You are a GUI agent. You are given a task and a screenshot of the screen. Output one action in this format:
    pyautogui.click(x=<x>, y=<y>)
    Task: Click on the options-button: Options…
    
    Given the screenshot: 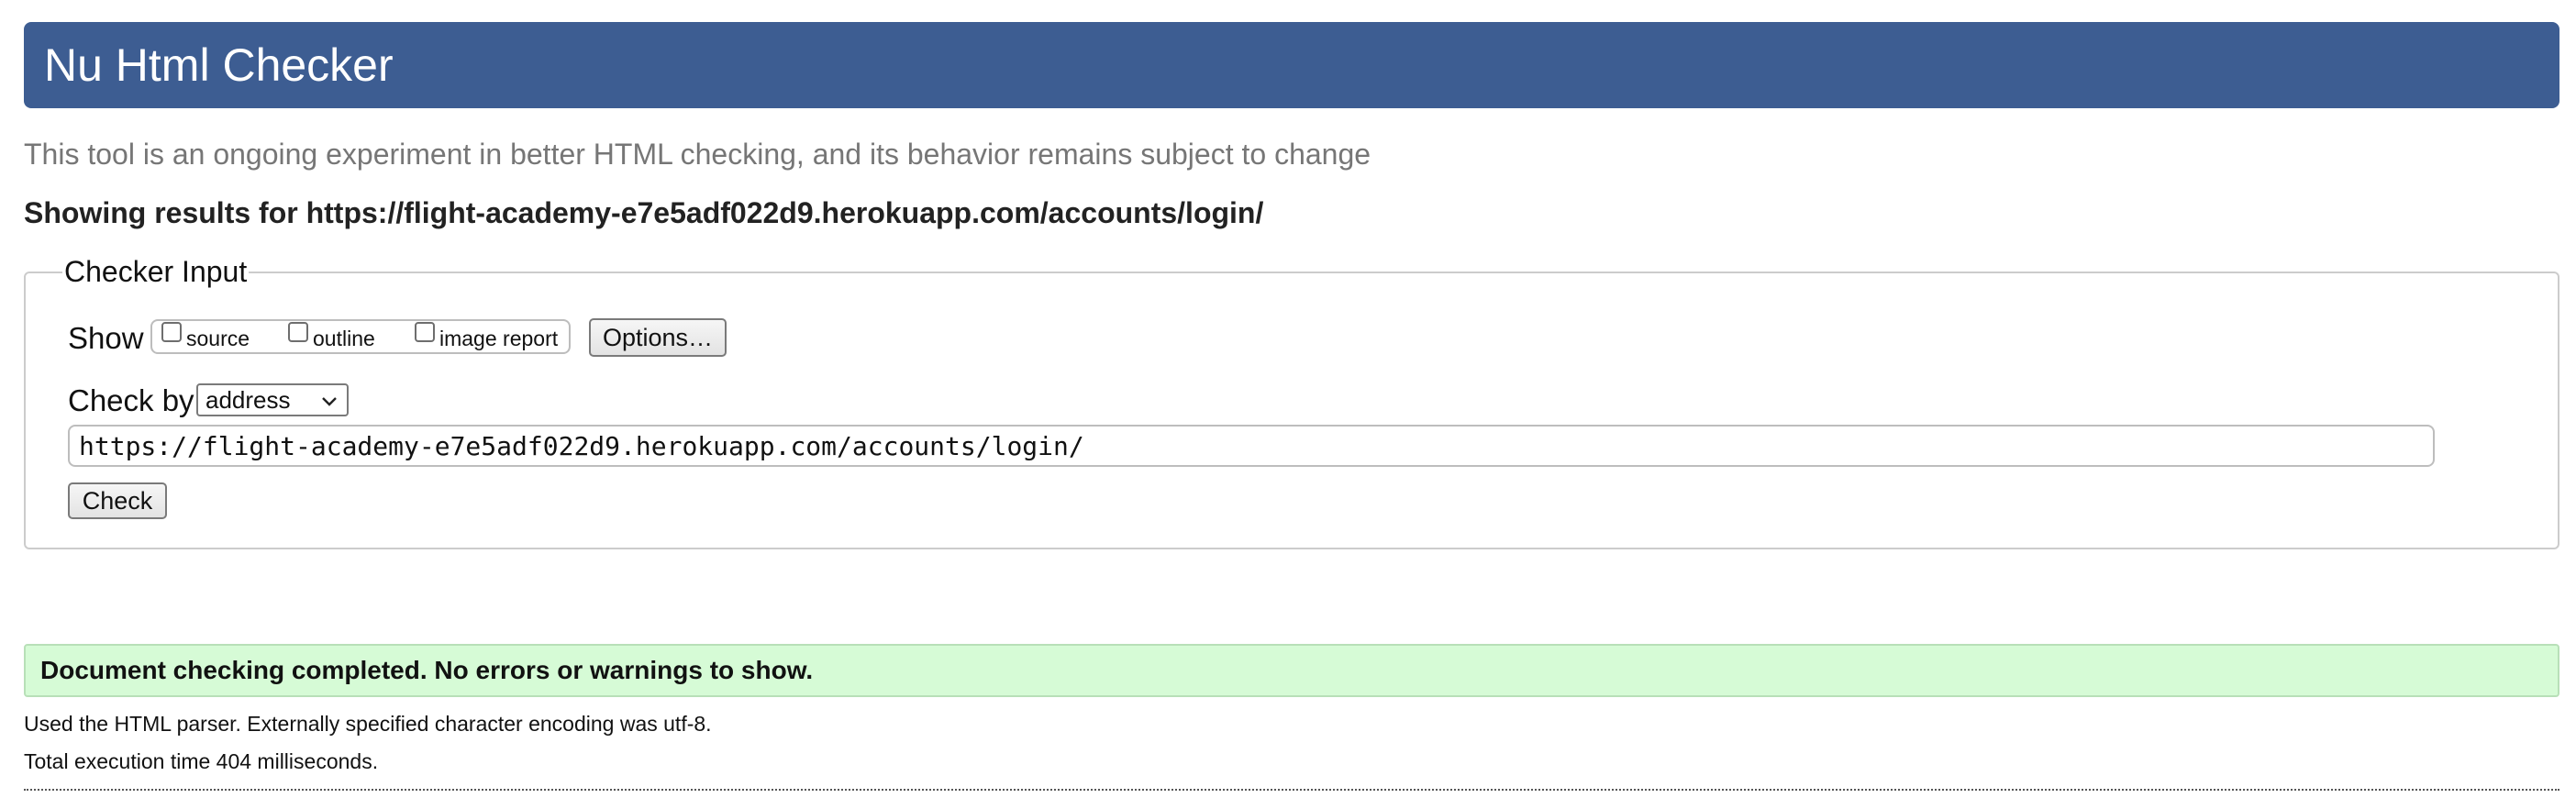 What is the action you would take?
    pyautogui.click(x=658, y=337)
    